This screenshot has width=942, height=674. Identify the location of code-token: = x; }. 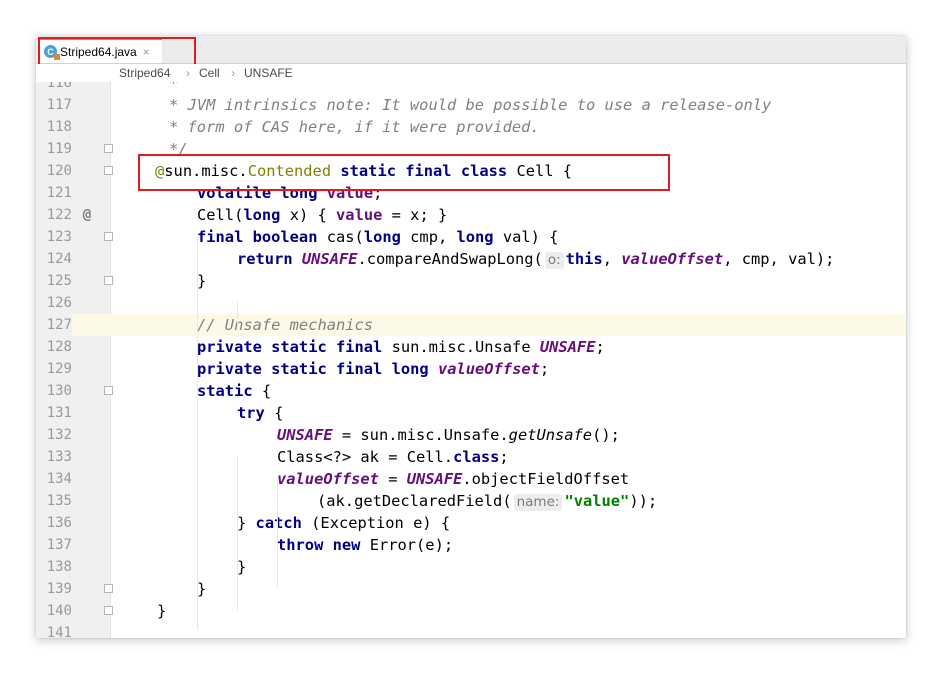
(415, 215).